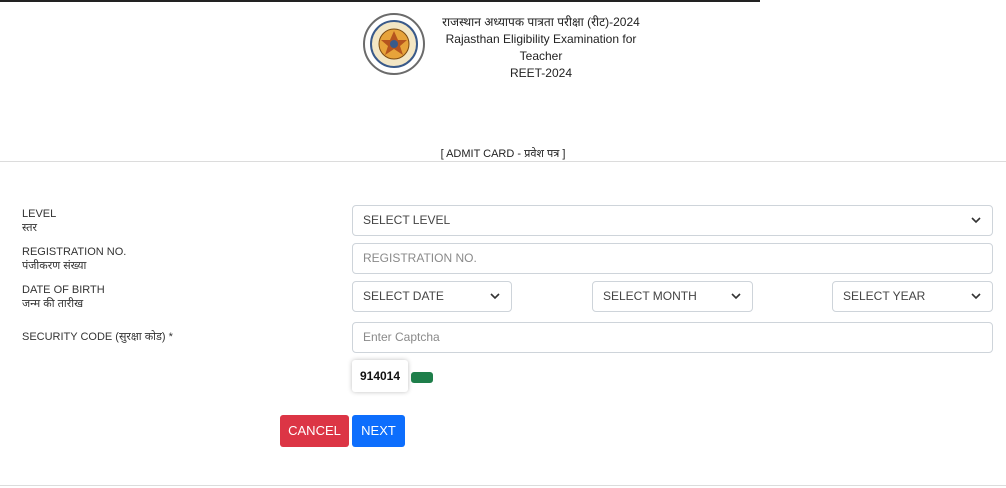  Describe the element at coordinates (672, 258) in the screenshot. I see `registration-input: REGISTRATION NO.` at that location.